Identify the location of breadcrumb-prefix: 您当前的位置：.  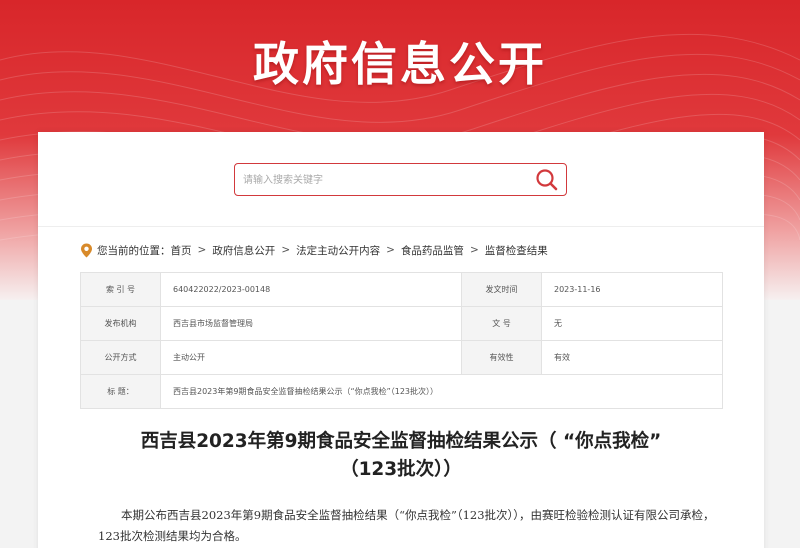
(134, 250).